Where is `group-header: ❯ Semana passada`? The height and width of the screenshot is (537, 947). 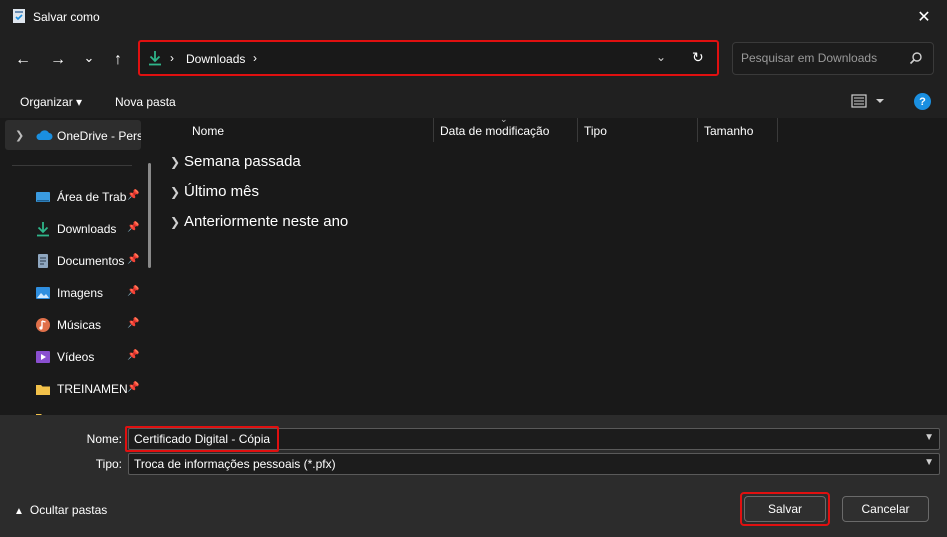 group-header: ❯ Semana passada is located at coordinates (235, 161).